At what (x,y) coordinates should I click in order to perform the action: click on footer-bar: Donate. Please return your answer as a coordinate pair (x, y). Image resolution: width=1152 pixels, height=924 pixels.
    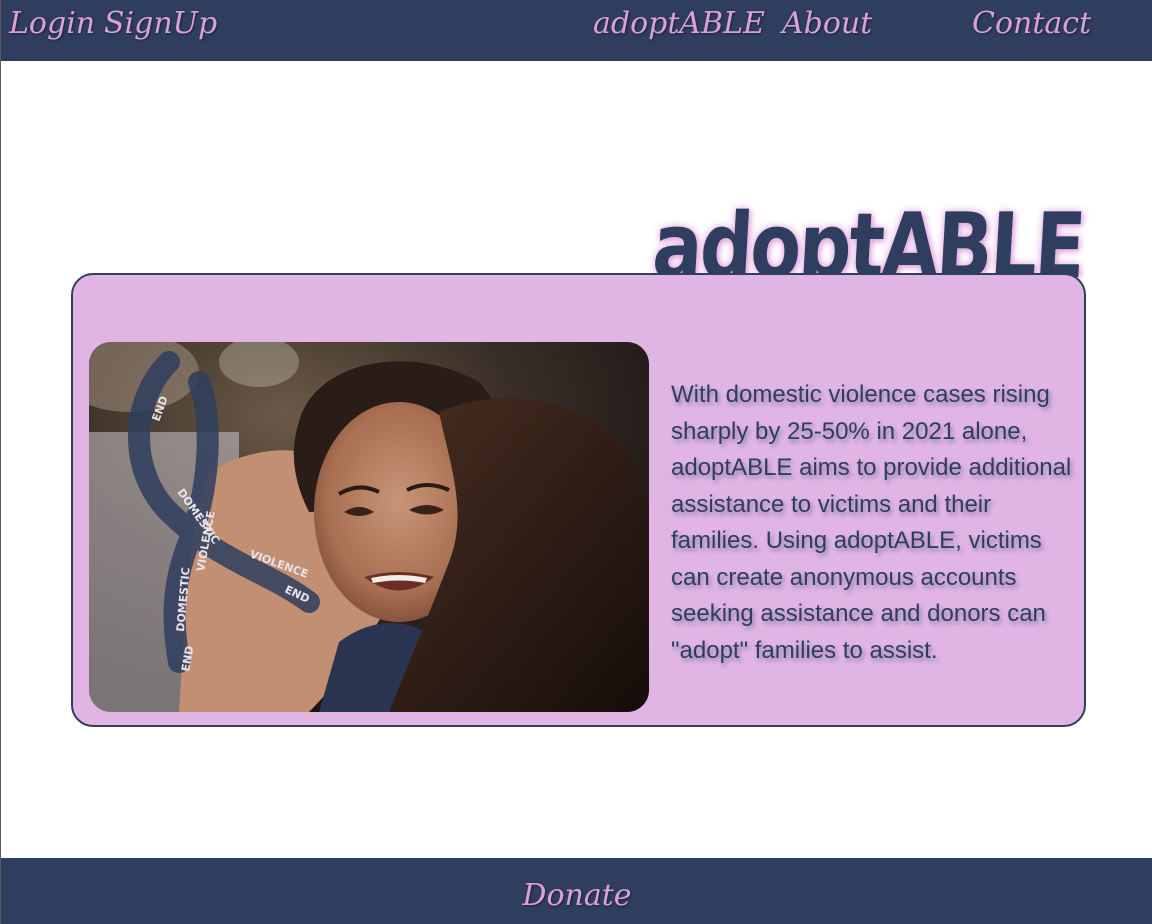
    Looking at the image, I should click on (576, 891).